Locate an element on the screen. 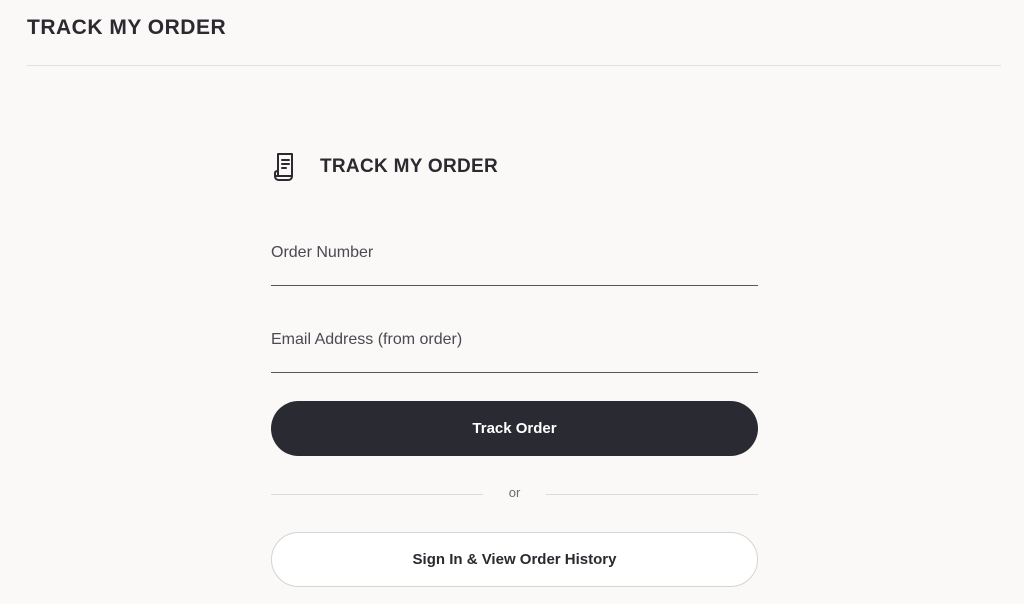 This screenshot has width=1024, height=604. track-order-button: Track Order is located at coordinates (514, 428).